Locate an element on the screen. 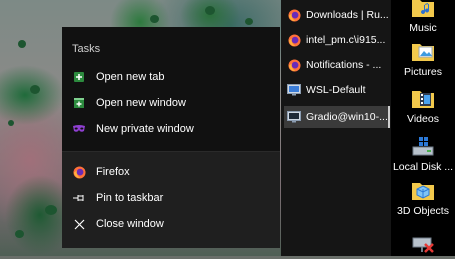 The width and height of the screenshot is (455, 259). open-new-tab-item: Open new tab is located at coordinates (171, 77).